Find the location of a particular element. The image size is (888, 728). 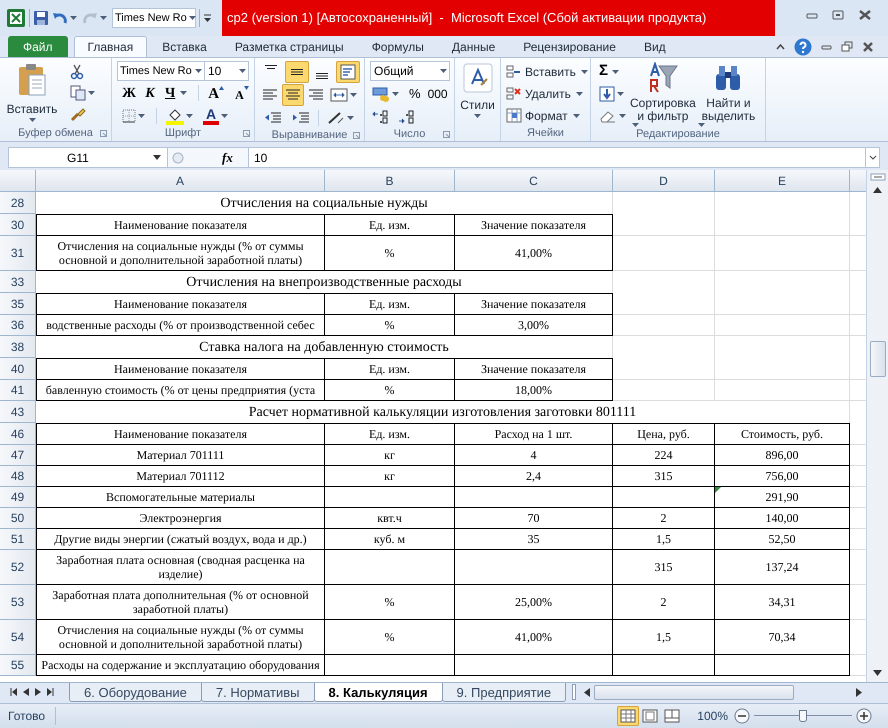

row-header: 52 is located at coordinates (17, 567).